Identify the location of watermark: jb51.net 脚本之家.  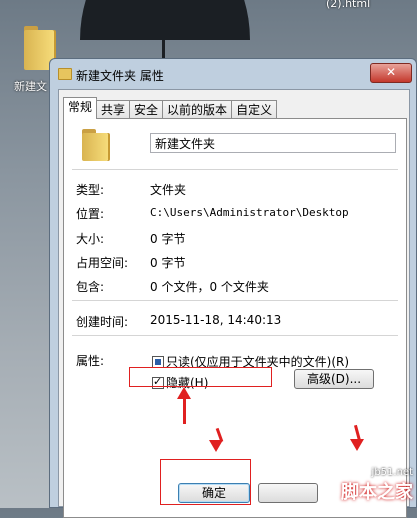
(377, 485).